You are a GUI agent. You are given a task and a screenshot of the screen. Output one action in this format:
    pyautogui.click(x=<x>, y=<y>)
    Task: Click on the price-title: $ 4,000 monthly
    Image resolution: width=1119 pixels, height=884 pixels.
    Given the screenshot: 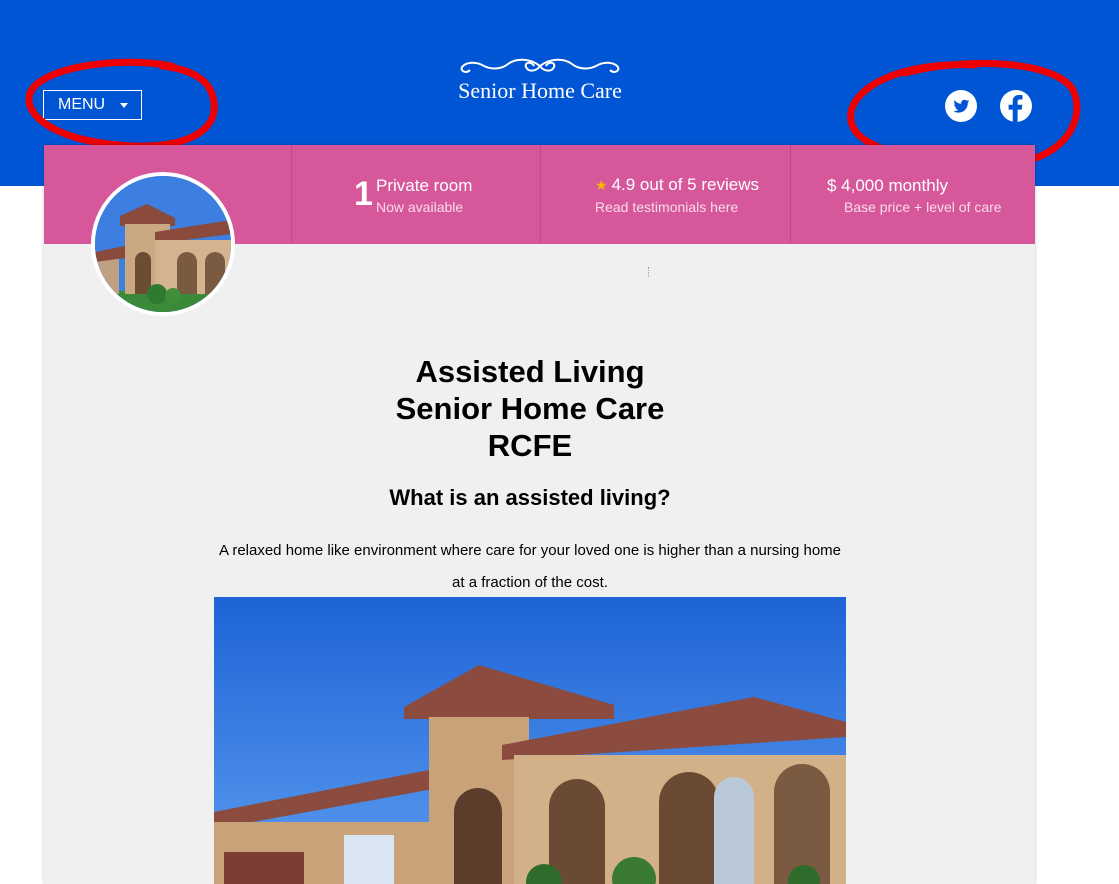 What is the action you would take?
    pyautogui.click(x=887, y=185)
    